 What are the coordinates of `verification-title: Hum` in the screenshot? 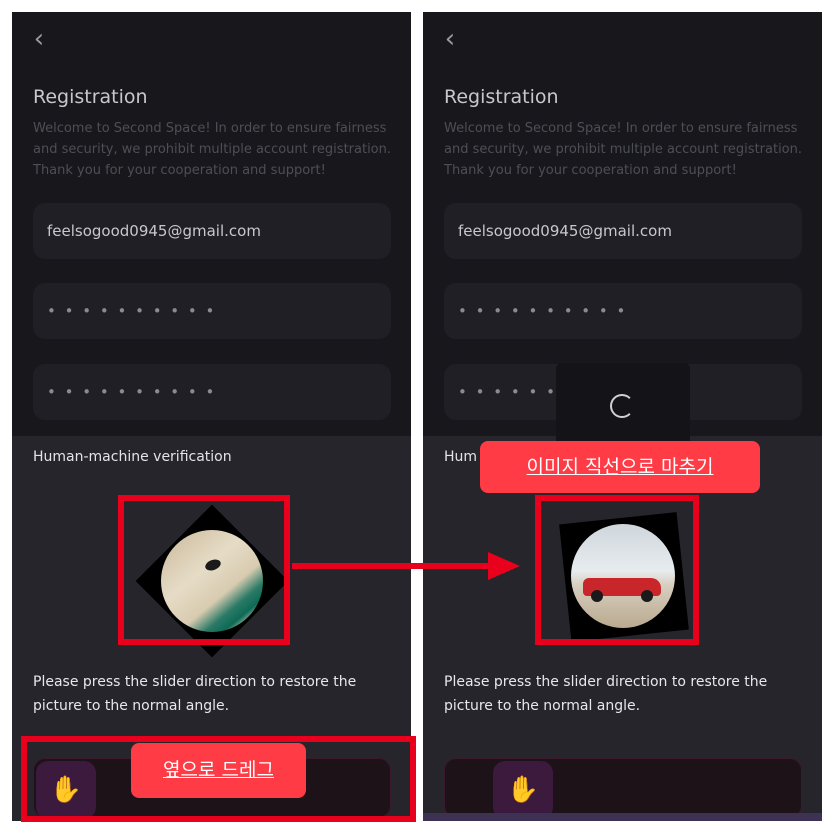 It's located at (461, 457).